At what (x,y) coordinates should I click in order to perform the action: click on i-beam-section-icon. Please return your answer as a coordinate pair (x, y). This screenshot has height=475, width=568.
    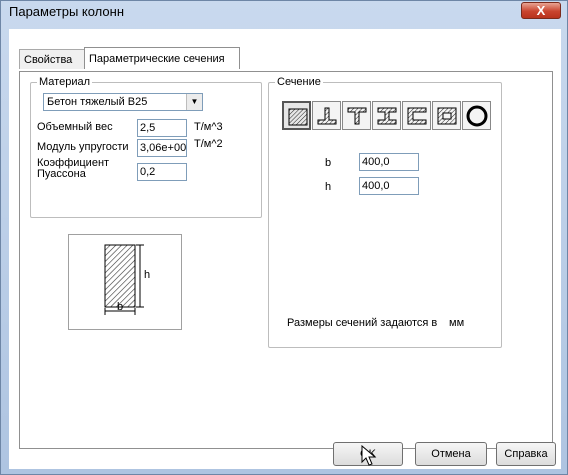
    Looking at the image, I should click on (387, 116).